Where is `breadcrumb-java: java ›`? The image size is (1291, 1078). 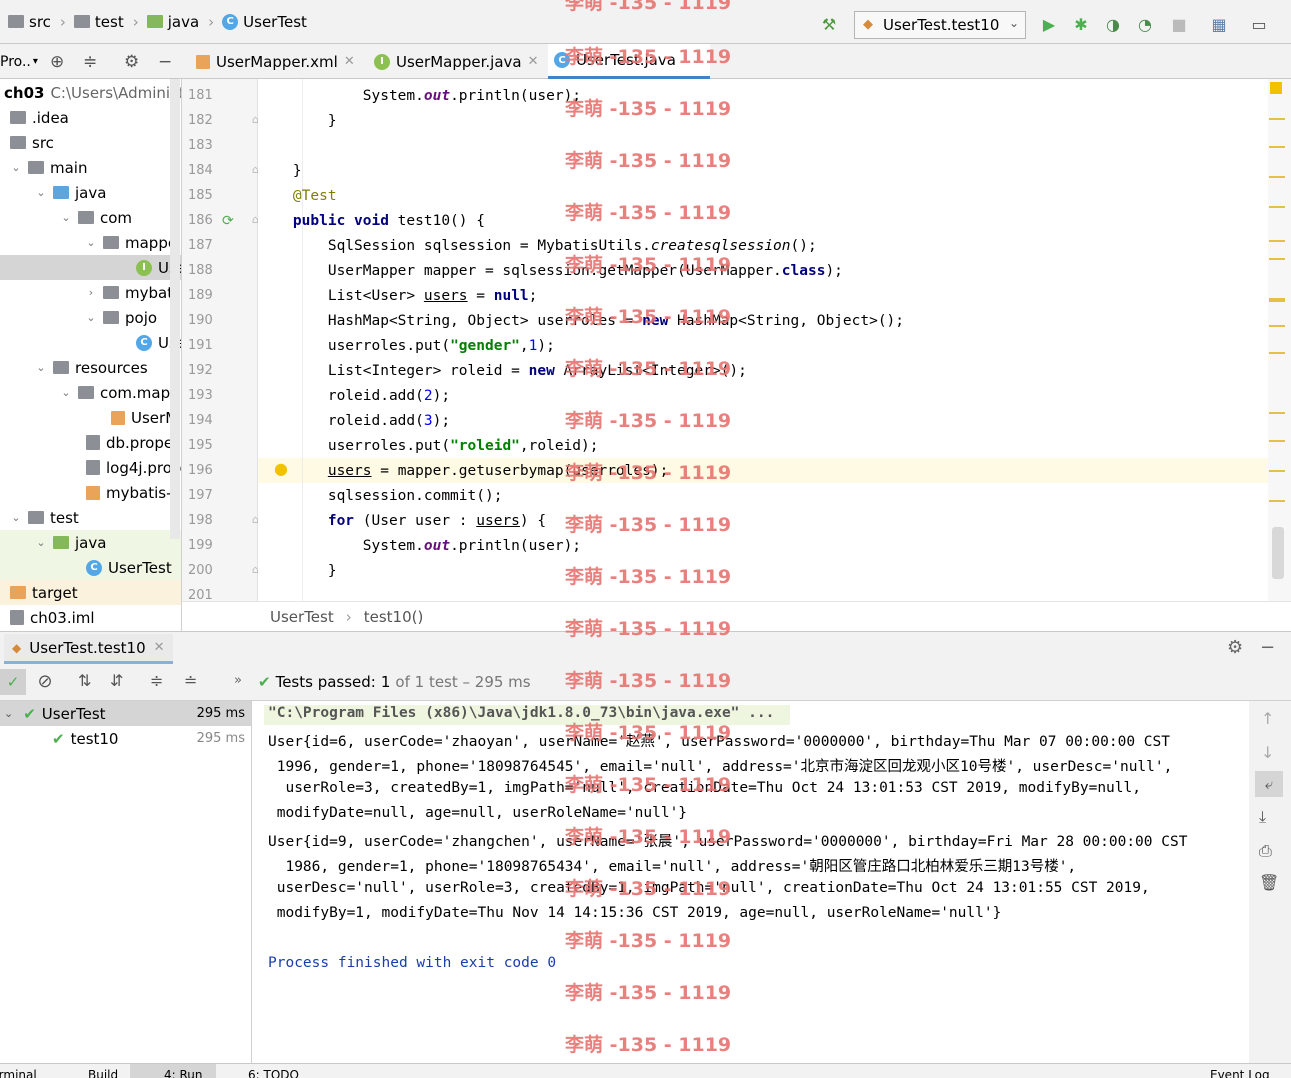 breadcrumb-java: java › is located at coordinates (180, 22).